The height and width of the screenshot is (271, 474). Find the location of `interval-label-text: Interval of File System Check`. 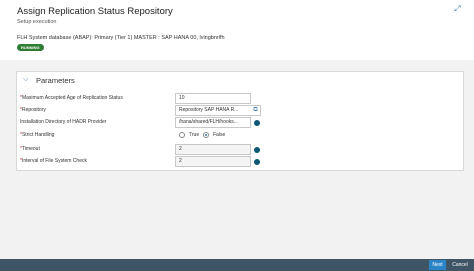

interval-label-text: Interval of File System Check is located at coordinates (54, 161).